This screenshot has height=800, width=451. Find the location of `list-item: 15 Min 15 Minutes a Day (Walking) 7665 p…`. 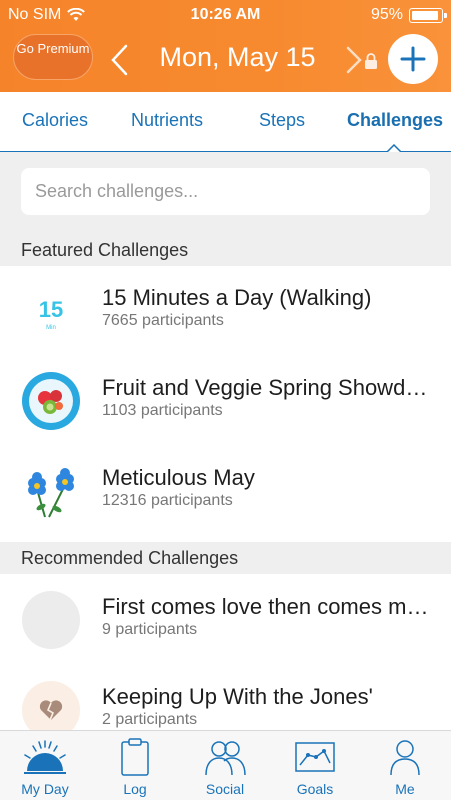

list-item: 15 Min 15 Minutes a Day (Walking) 7665 p… is located at coordinates (225, 311).